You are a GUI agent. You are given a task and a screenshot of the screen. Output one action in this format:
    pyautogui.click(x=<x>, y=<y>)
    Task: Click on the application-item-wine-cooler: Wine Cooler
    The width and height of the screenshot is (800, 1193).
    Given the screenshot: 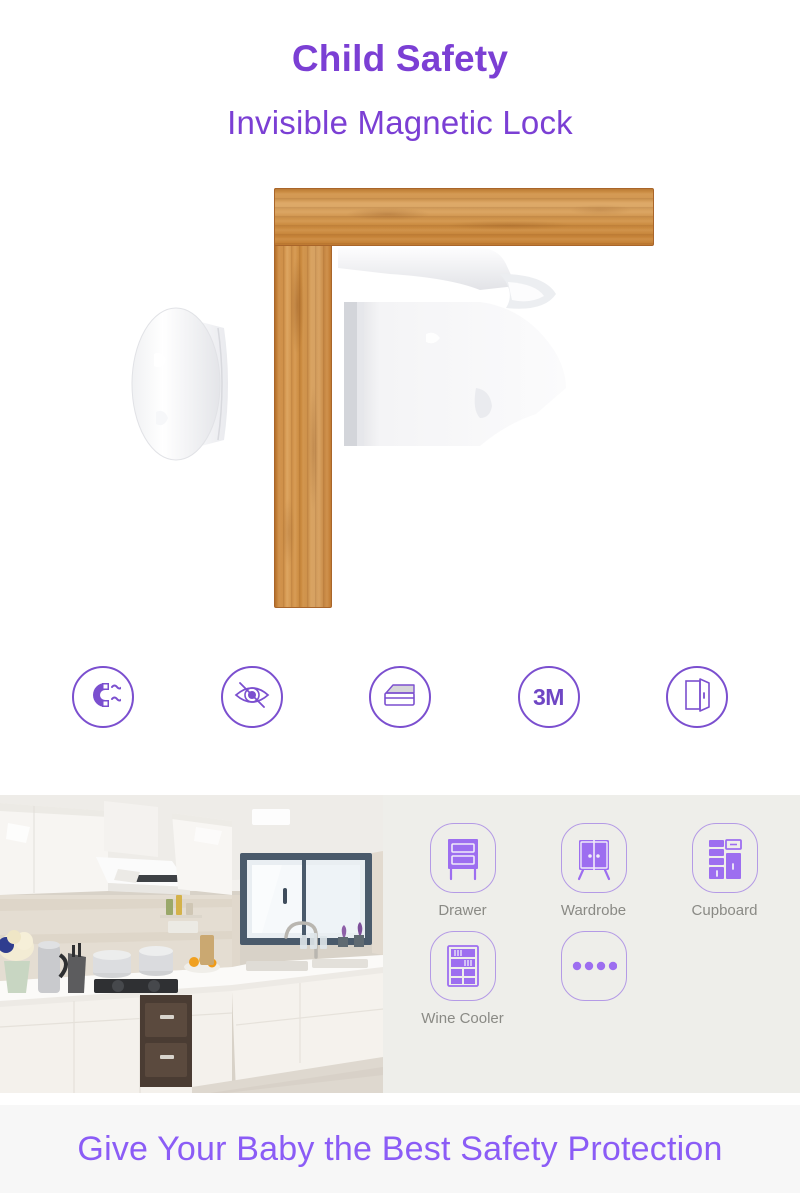 What is the action you would take?
    pyautogui.click(x=462, y=979)
    